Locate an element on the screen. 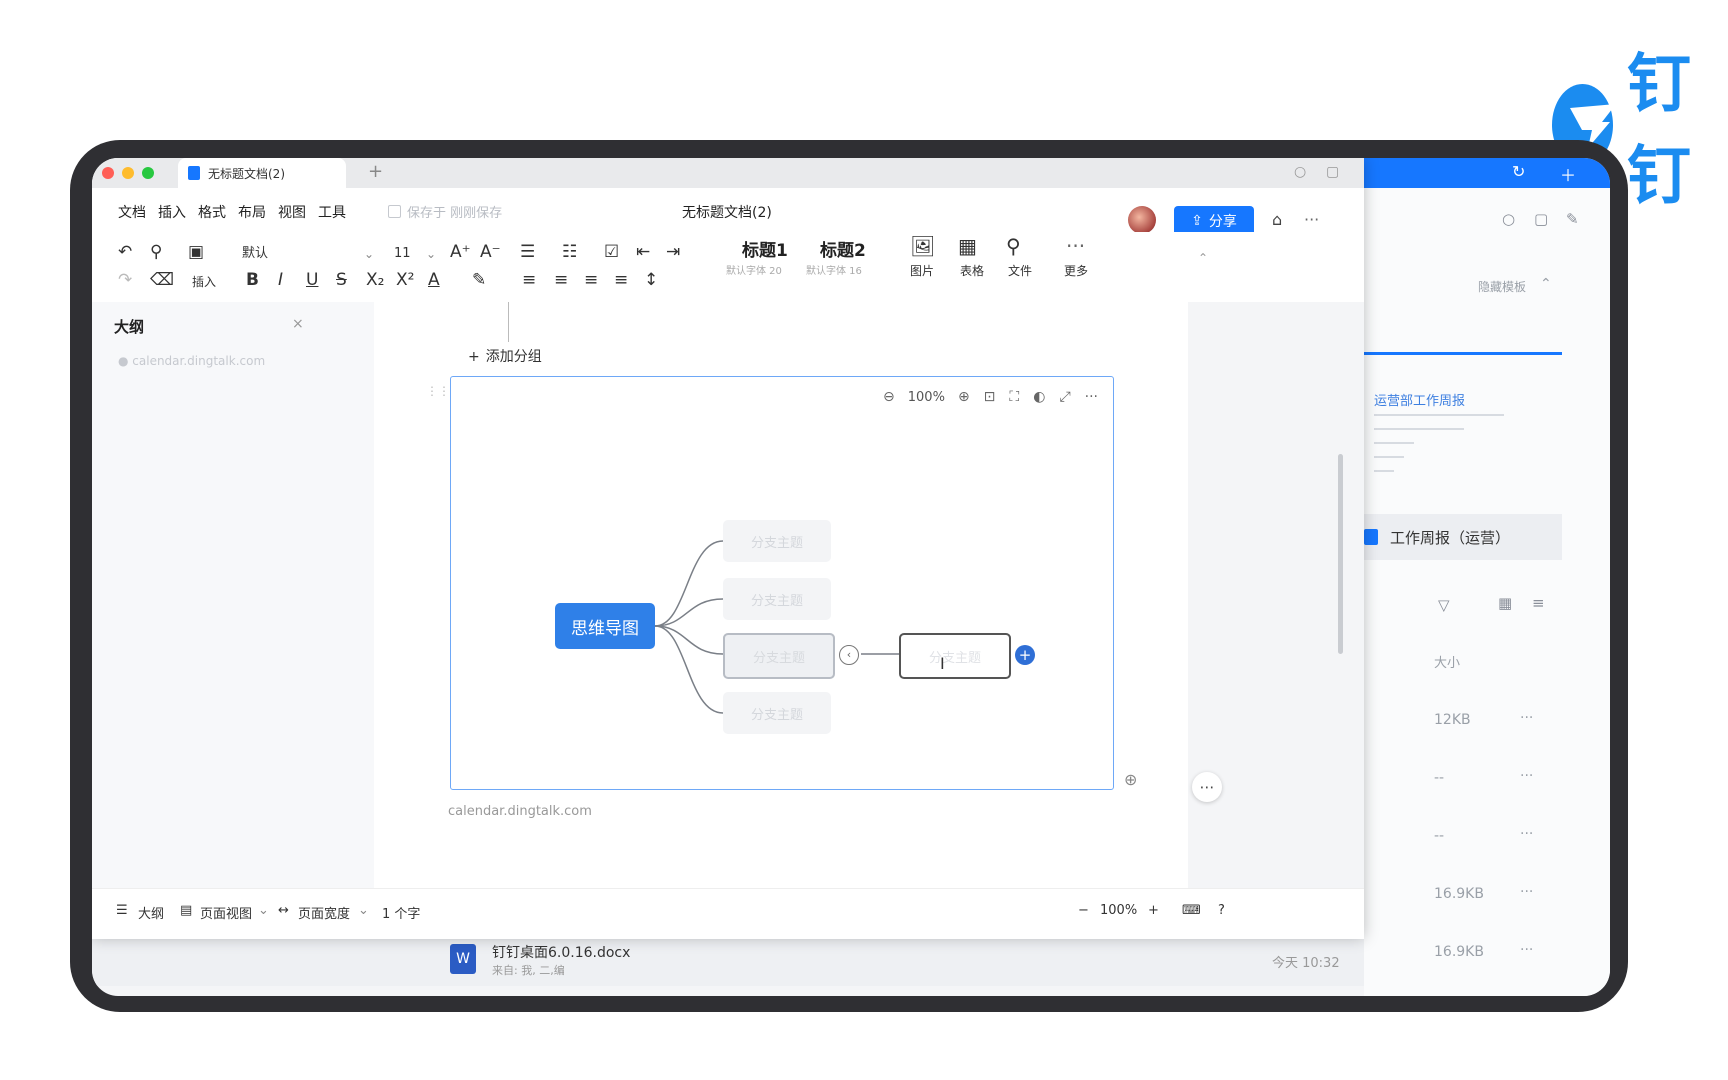  undo-icon: ↶ is located at coordinates (125, 252).